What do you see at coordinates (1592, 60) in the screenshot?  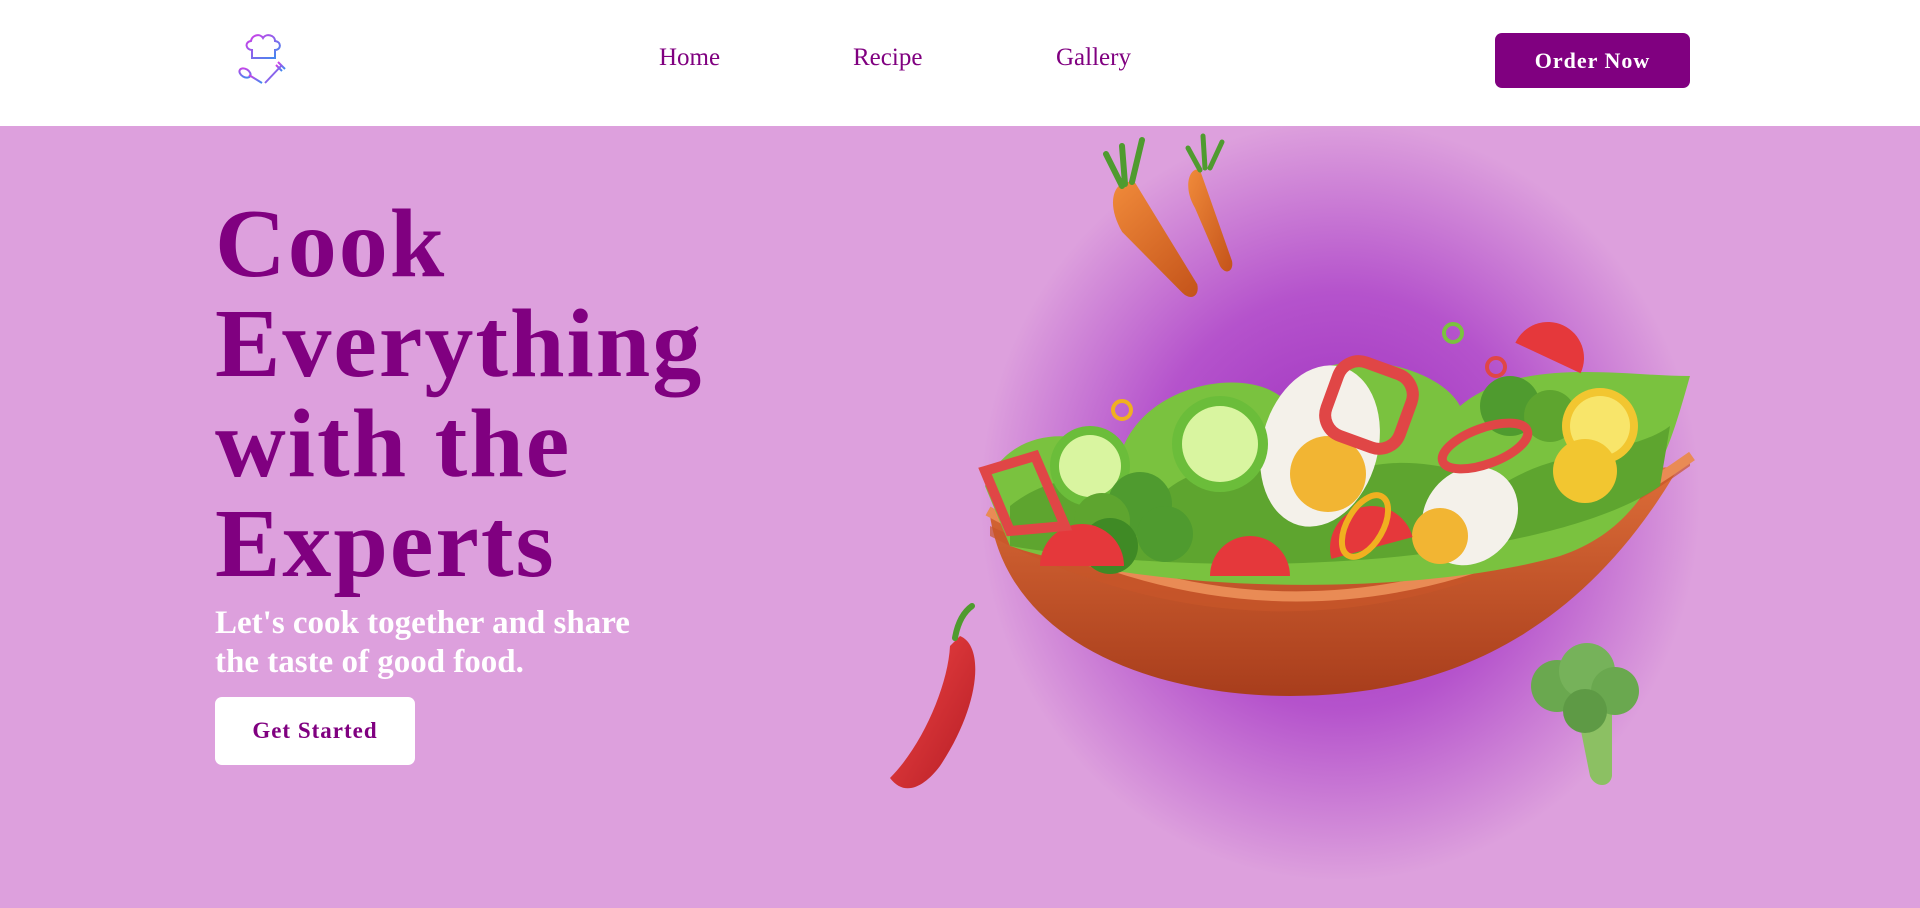 I see `order-now-button: Order Now` at bounding box center [1592, 60].